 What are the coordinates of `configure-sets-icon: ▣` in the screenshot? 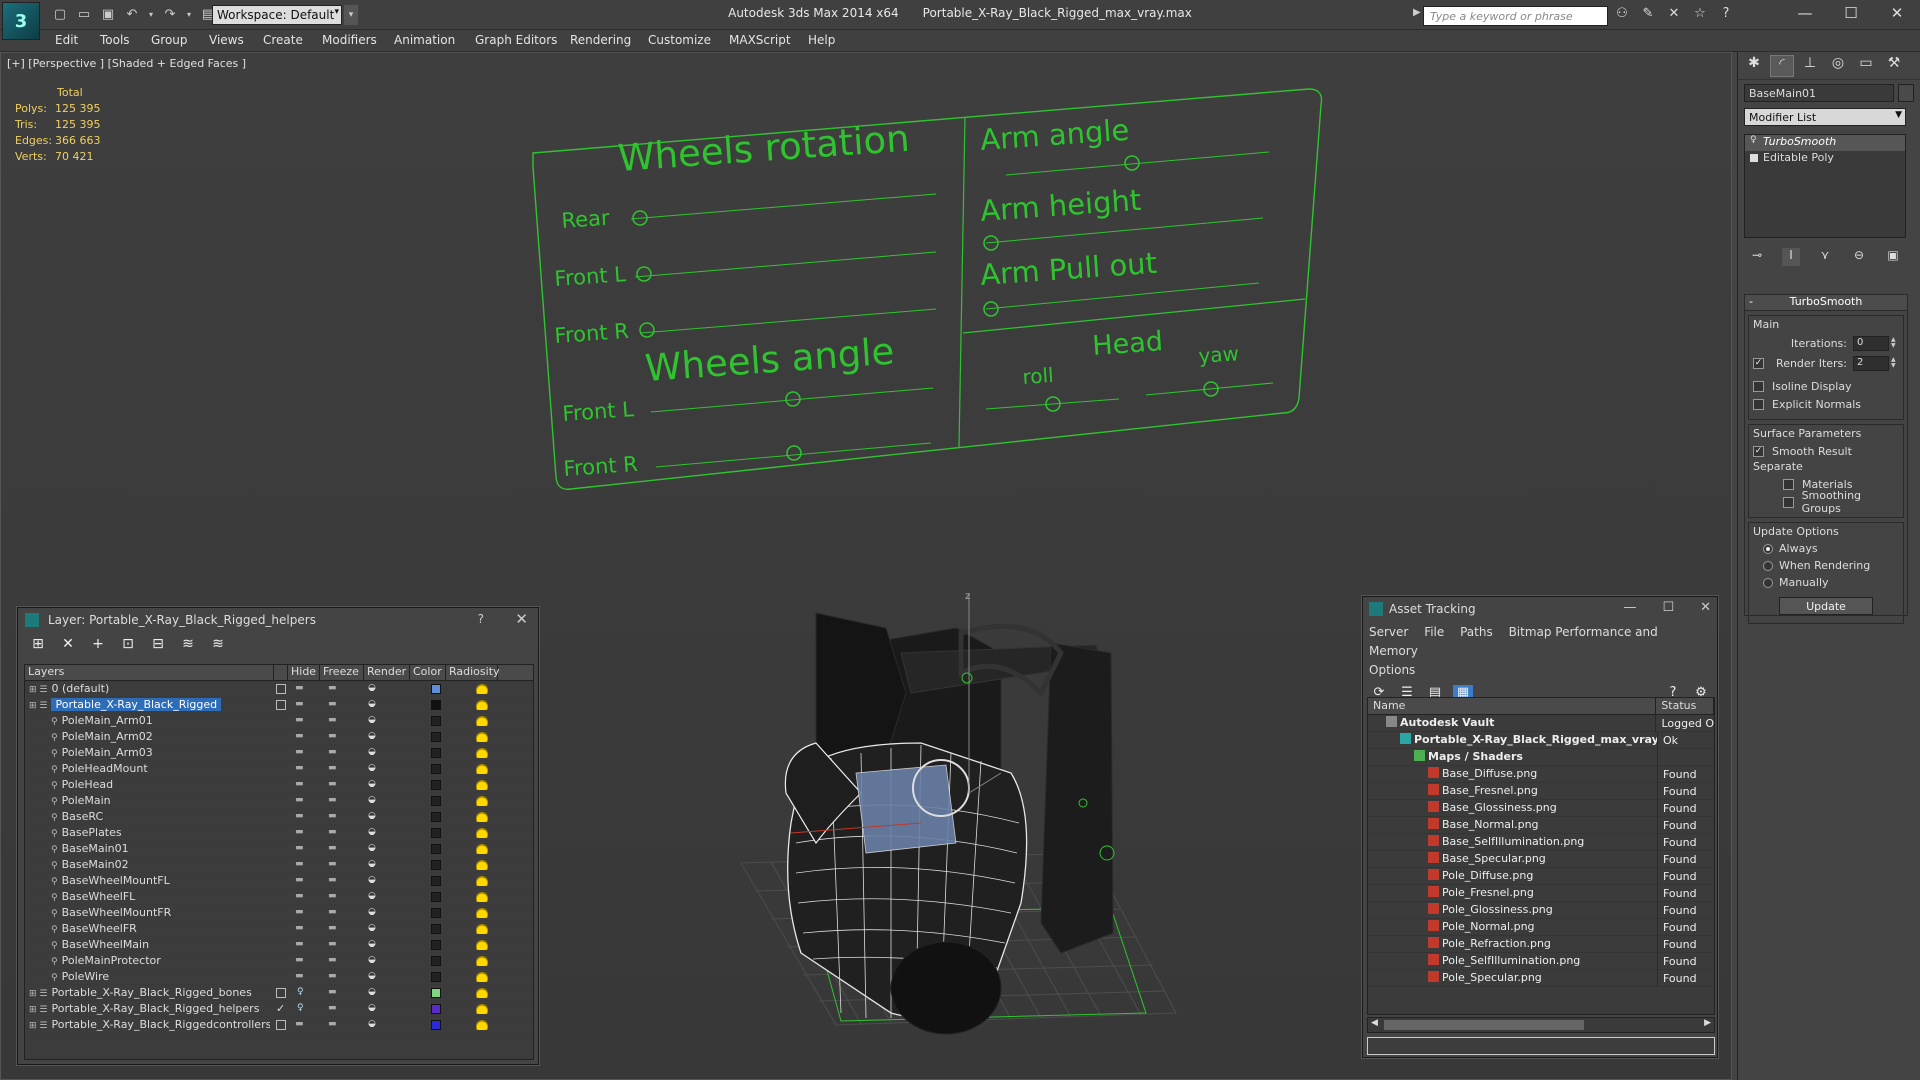 It's located at (1893, 257).